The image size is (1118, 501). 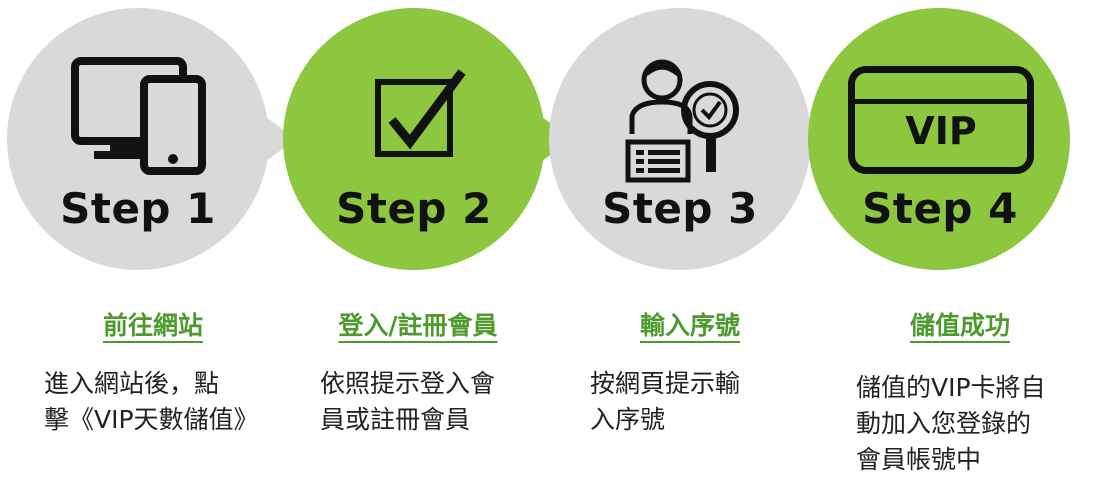 What do you see at coordinates (152, 325) in the screenshot?
I see `step-1-title: 前往網站` at bounding box center [152, 325].